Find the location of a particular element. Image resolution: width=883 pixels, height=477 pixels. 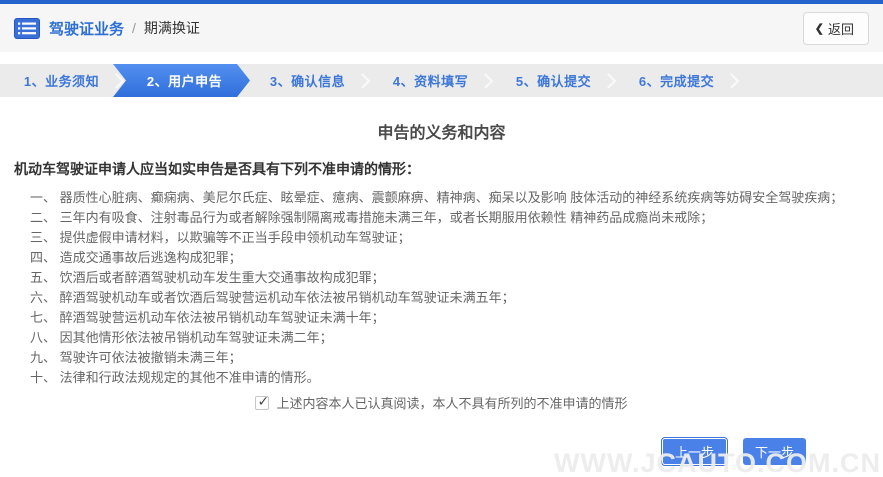

step-5: 5、确认提交 is located at coordinates (553, 80).